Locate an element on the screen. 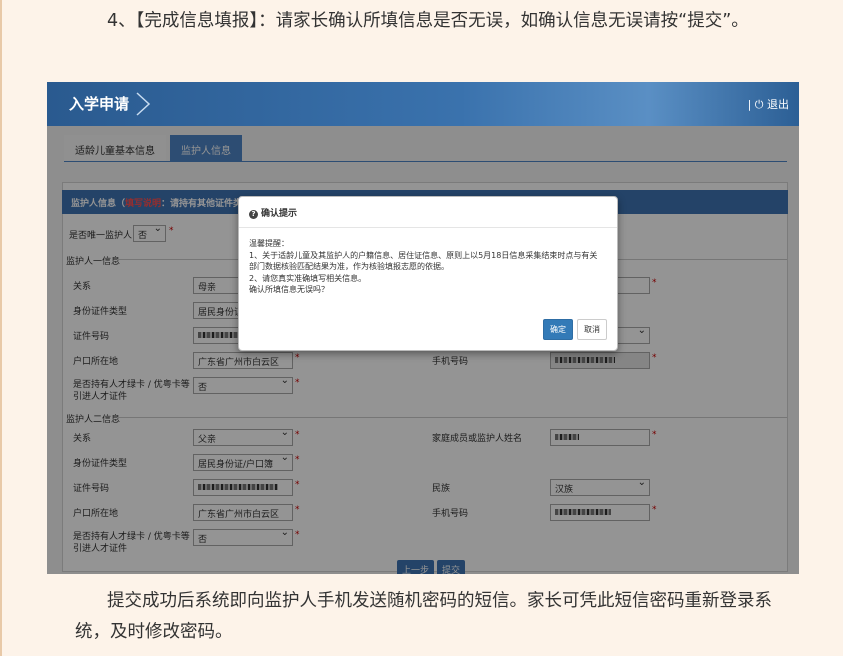  dialog-line: 温馨提醒： is located at coordinates (269, 243).